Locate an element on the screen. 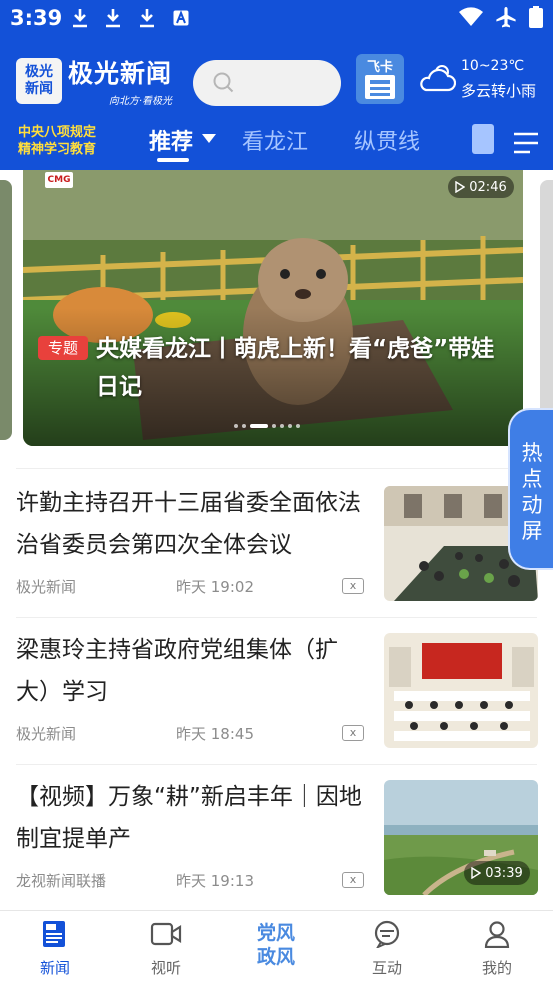 Image resolution: width=553 pixels, height=983 pixels. nav-video: 视听 is located at coordinates (166, 948).